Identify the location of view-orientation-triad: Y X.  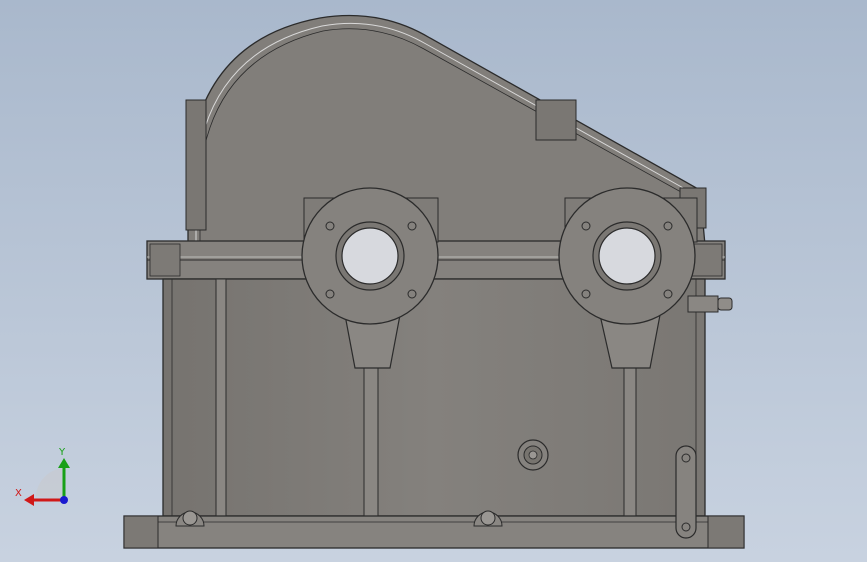
(42, 476).